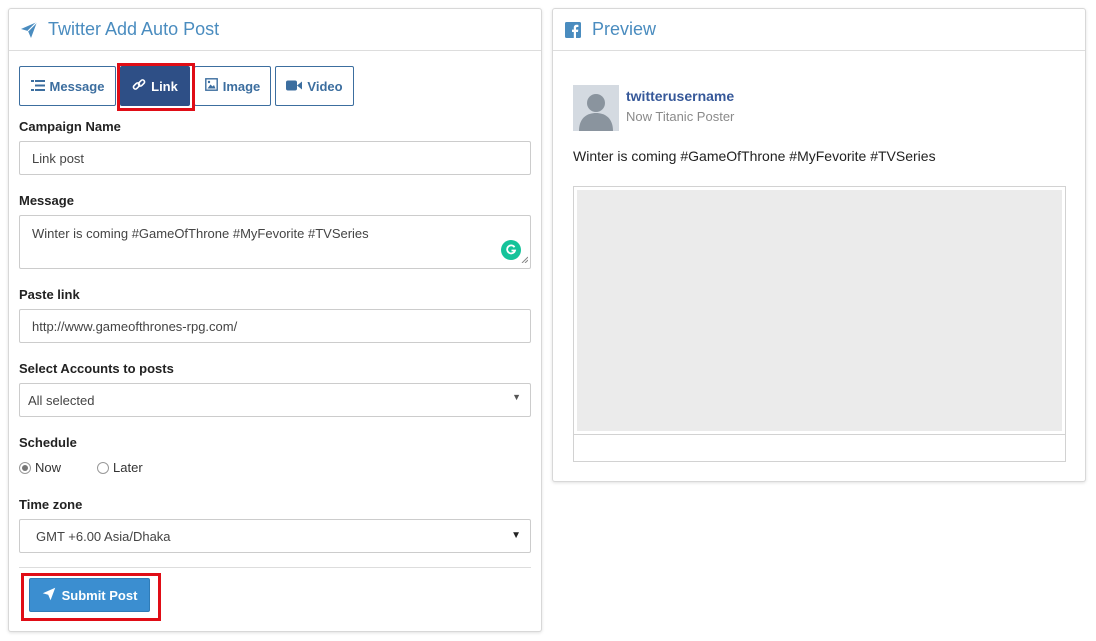 This screenshot has height=641, width=1096. Describe the element at coordinates (25, 467) in the screenshot. I see `schedule-now-radio` at that location.